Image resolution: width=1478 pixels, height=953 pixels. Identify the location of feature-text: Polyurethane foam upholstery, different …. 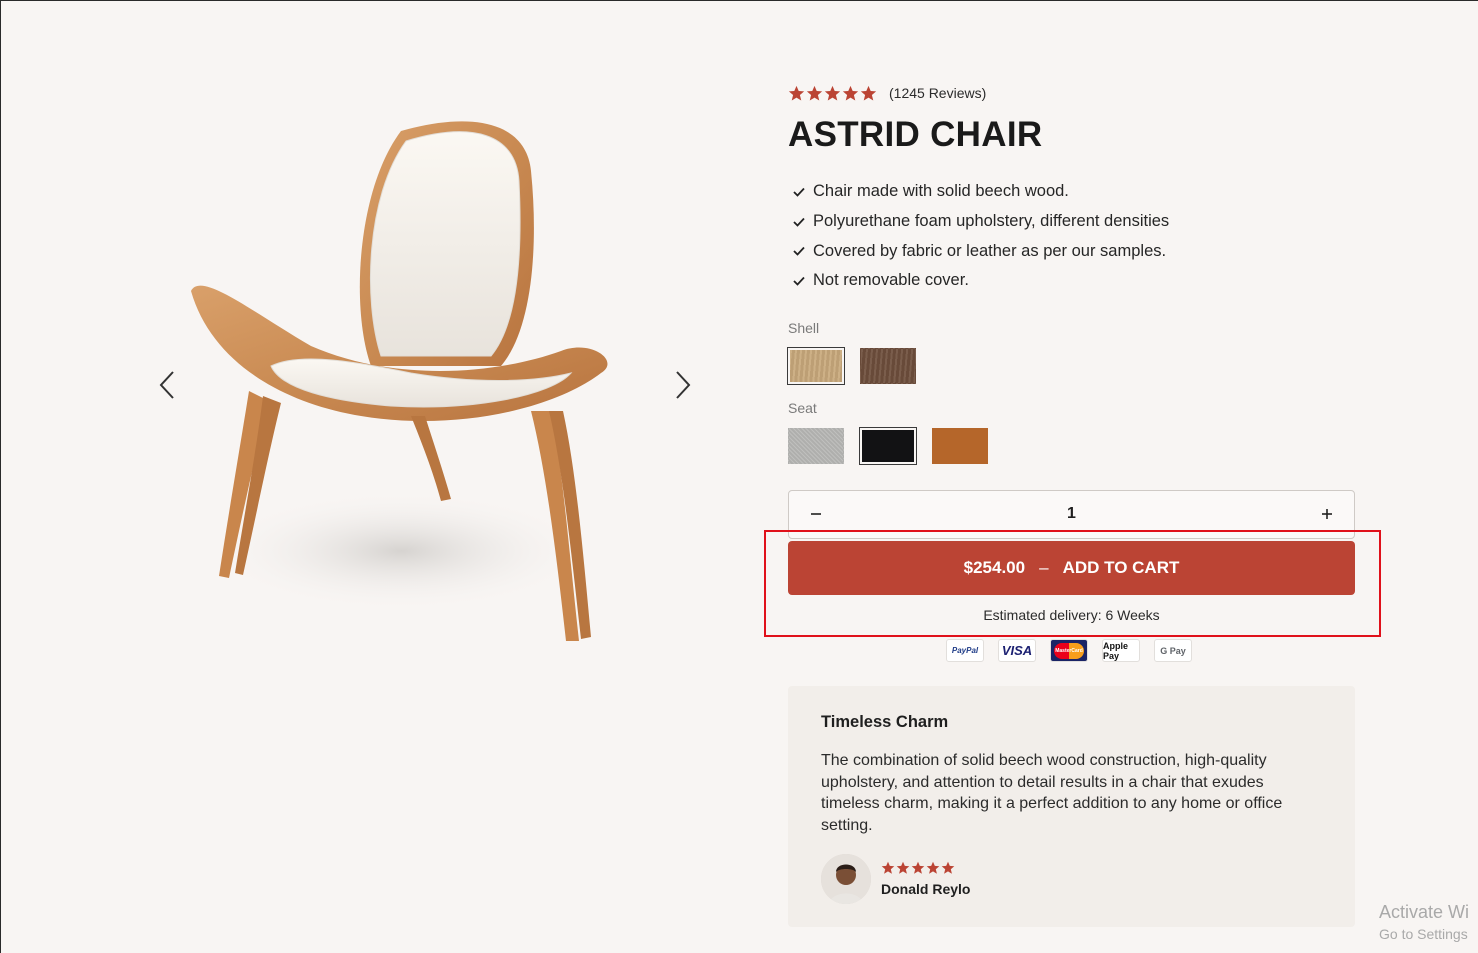
(991, 221).